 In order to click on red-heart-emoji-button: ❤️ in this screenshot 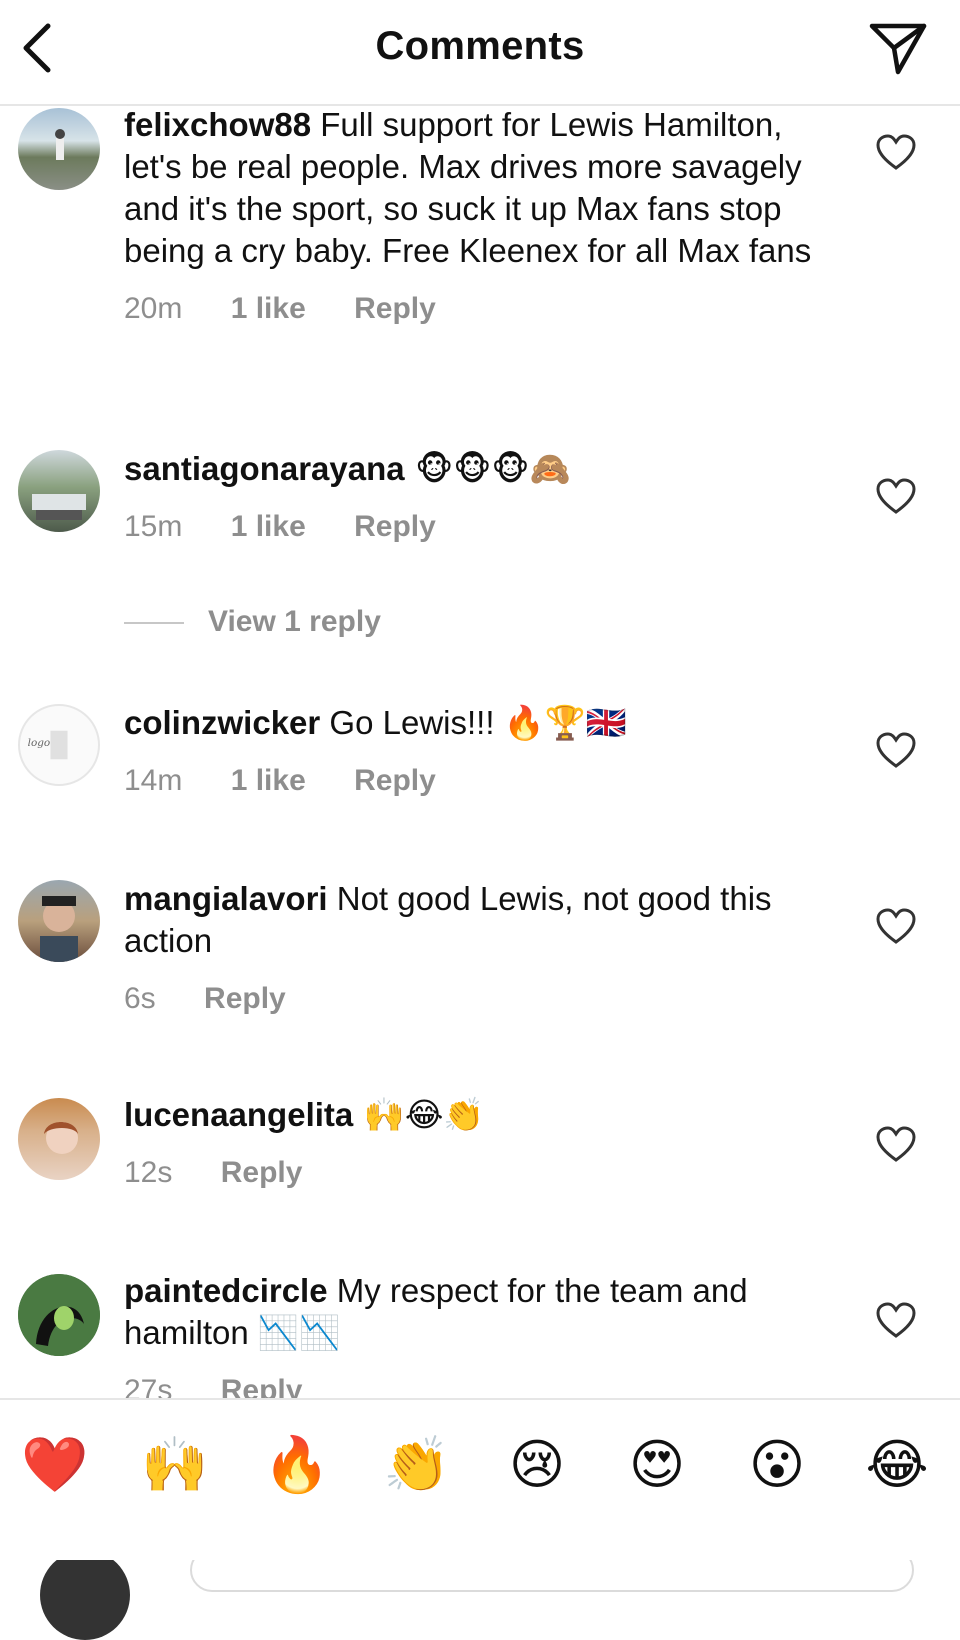, I will do `click(55, 1465)`.